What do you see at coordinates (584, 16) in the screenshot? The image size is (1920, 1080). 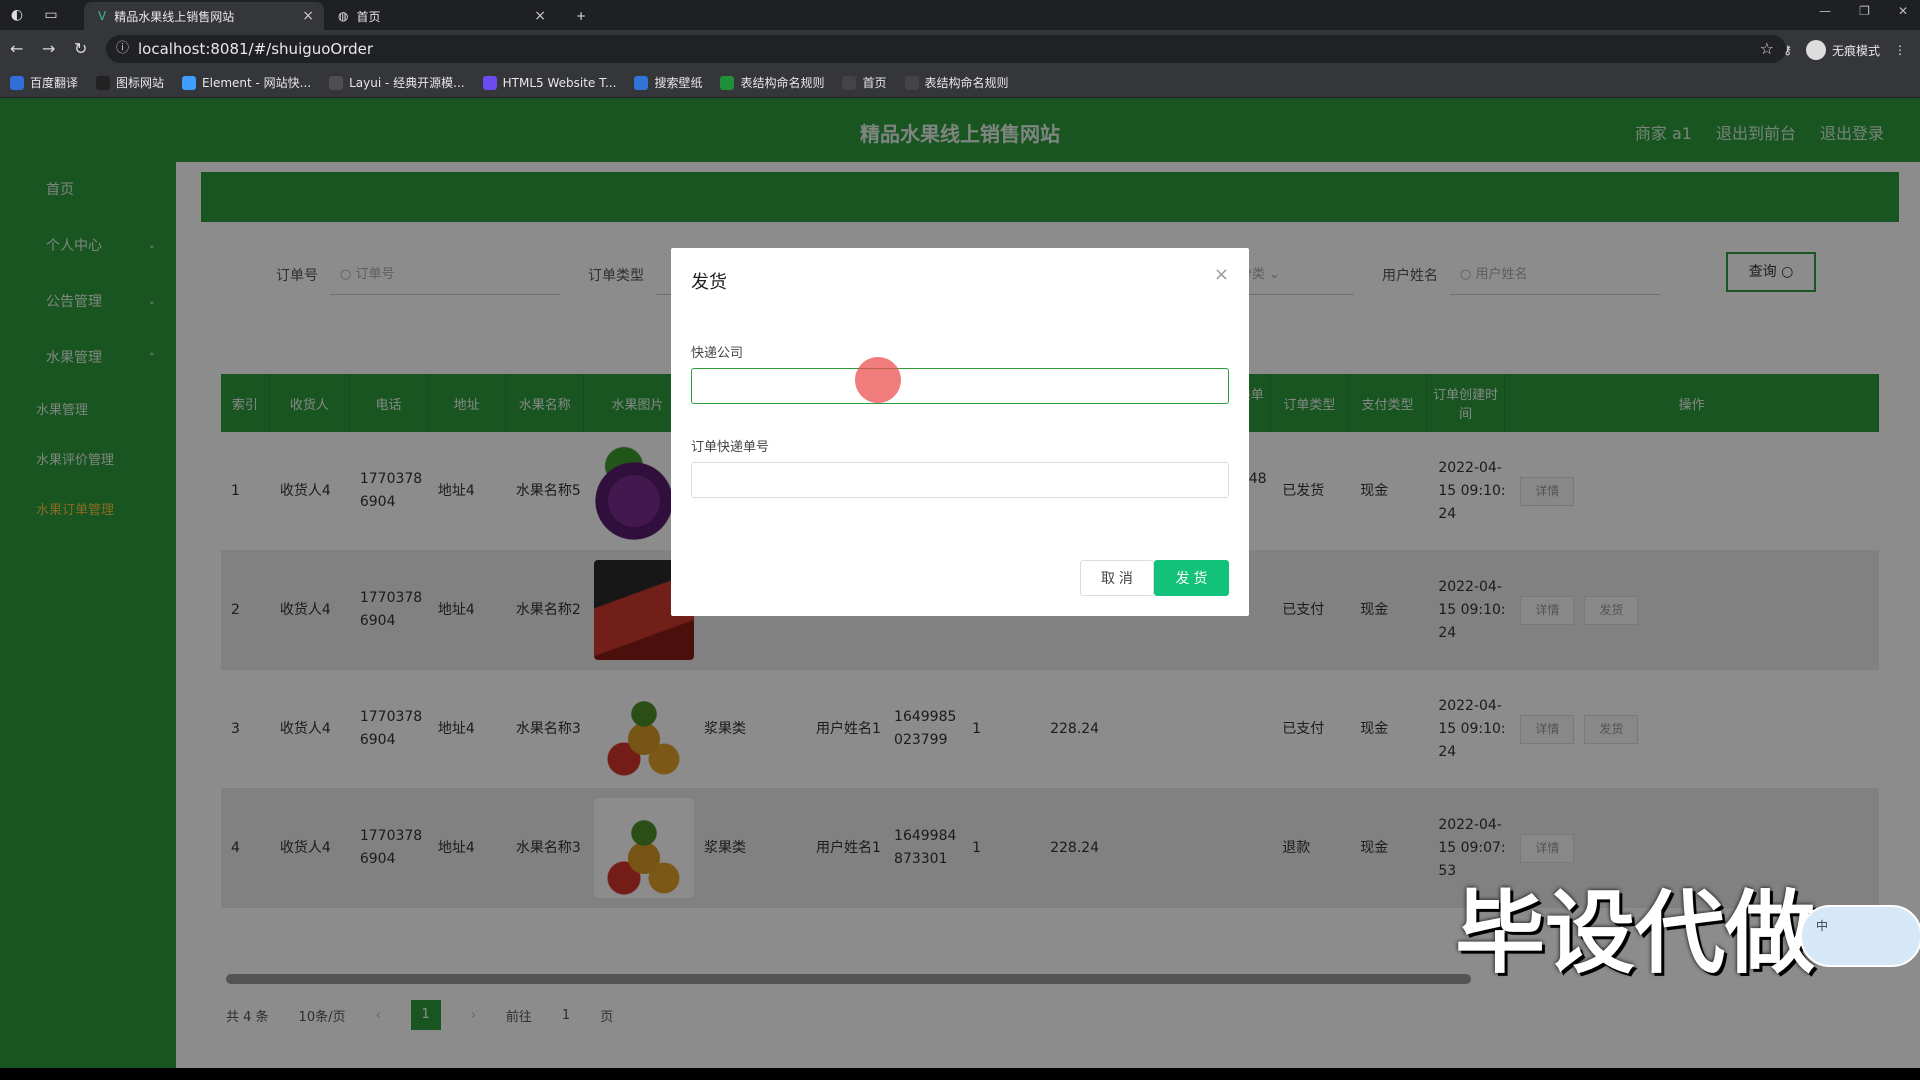 I see `new-tab-button: +` at bounding box center [584, 16].